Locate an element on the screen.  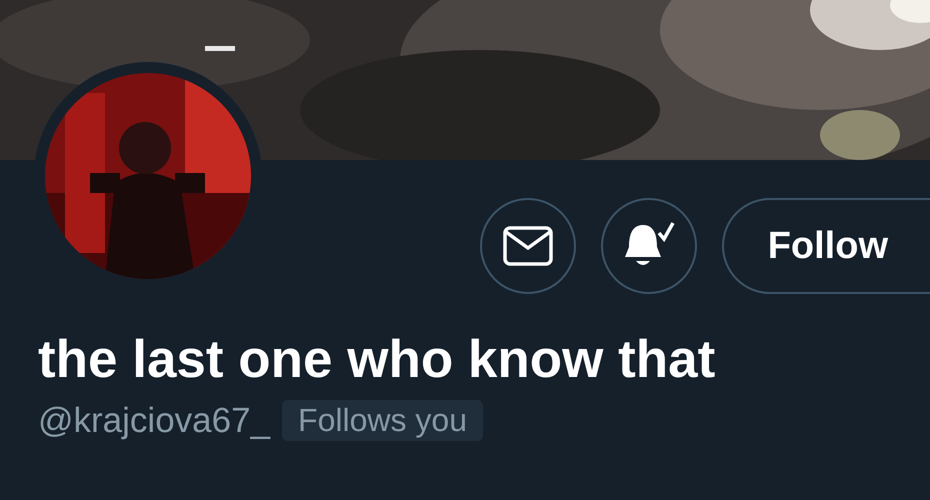
message-button is located at coordinates (528, 246).